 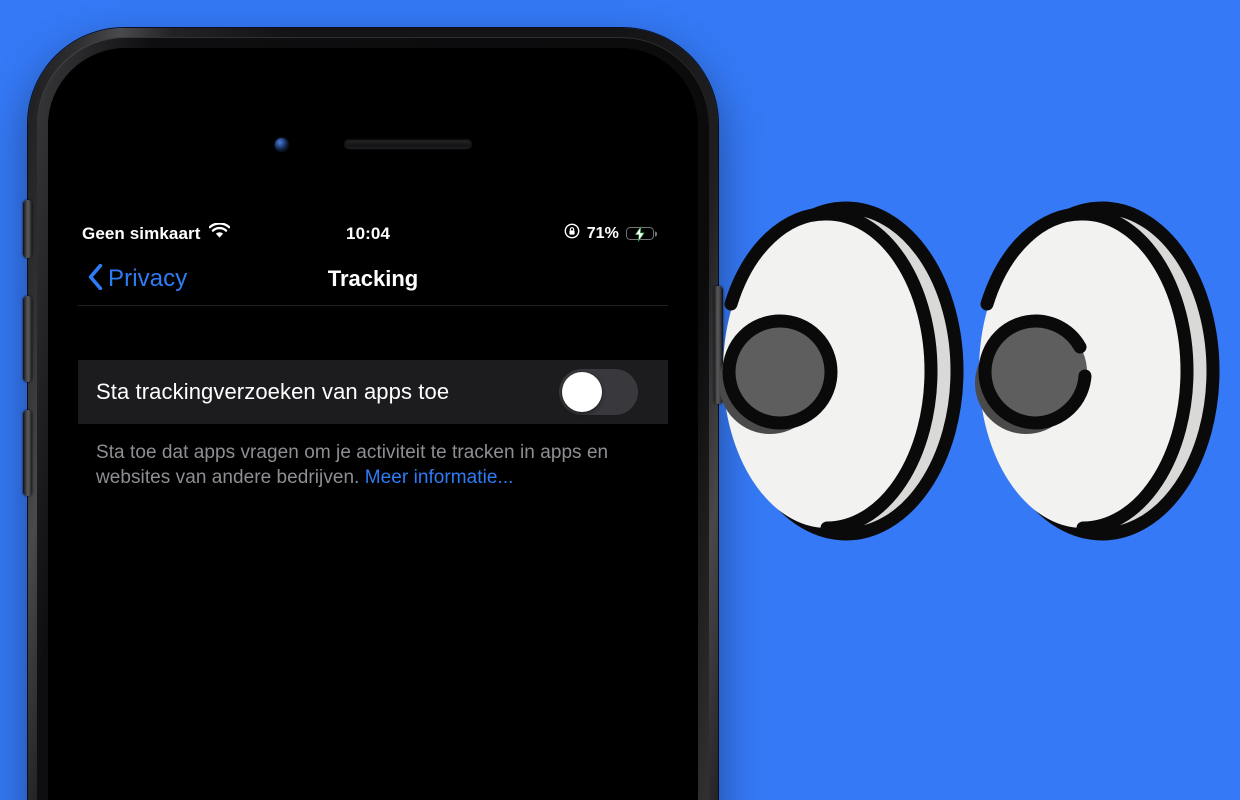 What do you see at coordinates (148, 278) in the screenshot?
I see `back-button-label: Privacy` at bounding box center [148, 278].